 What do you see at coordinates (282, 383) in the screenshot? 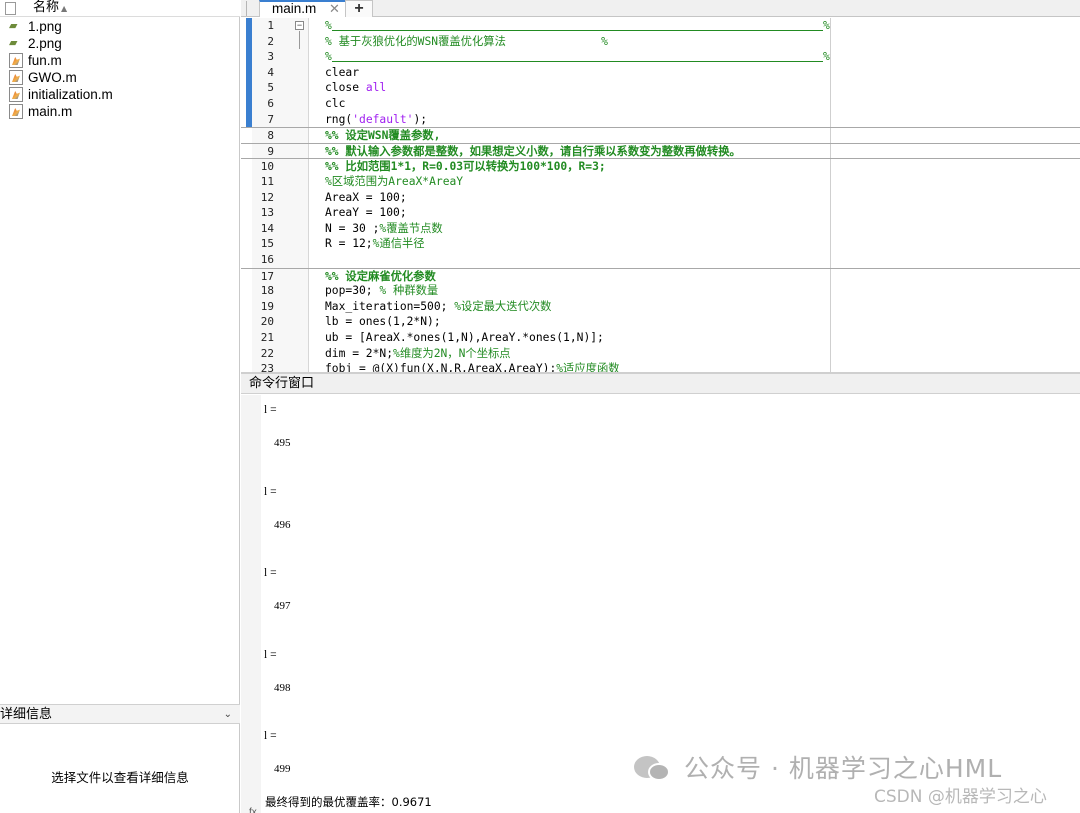
I see `command-window-title: 命令行窗口` at bounding box center [282, 383].